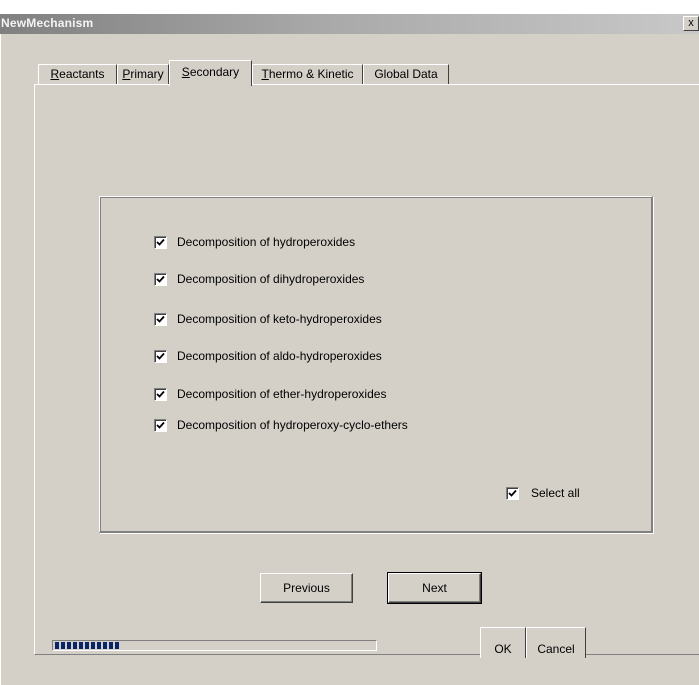 This screenshot has height=685, width=699. I want to click on option-keto-hydroperoxides: Decomposition of keto-hydroperoxides, so click(268, 319).